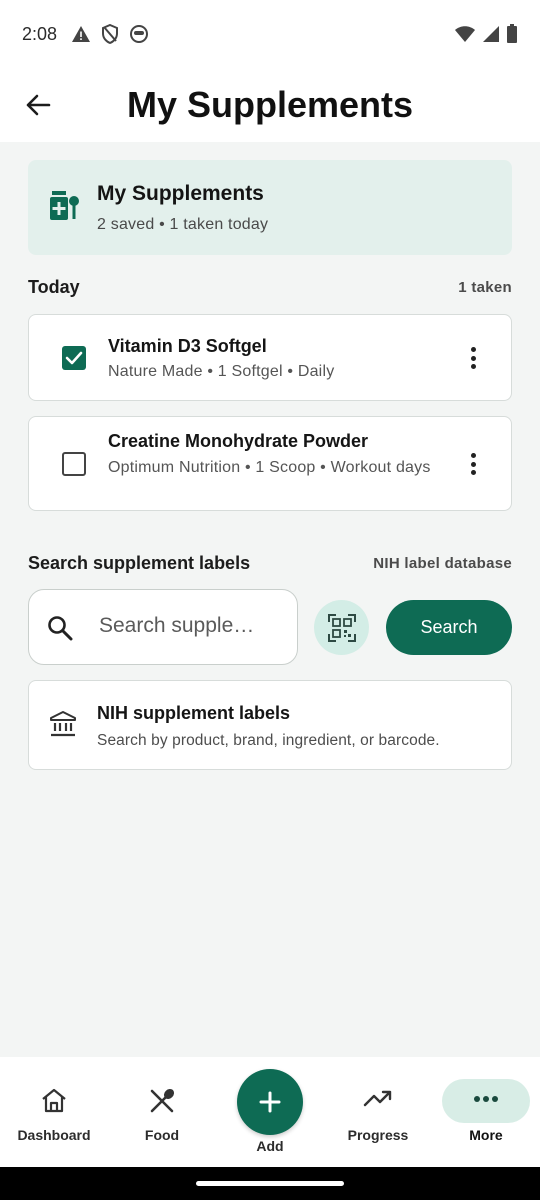 The image size is (540, 1200). I want to click on add-button, so click(270, 1102).